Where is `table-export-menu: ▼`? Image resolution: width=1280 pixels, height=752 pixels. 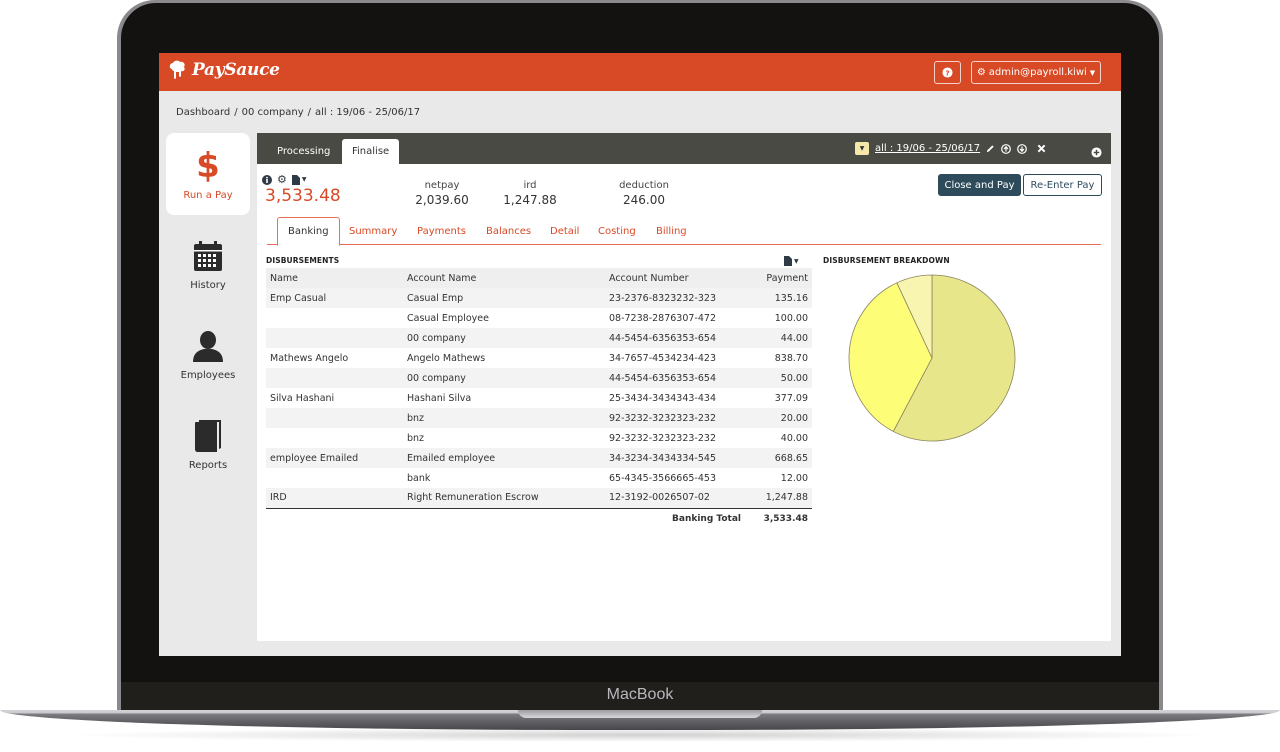
table-export-menu: ▼ is located at coordinates (791, 261).